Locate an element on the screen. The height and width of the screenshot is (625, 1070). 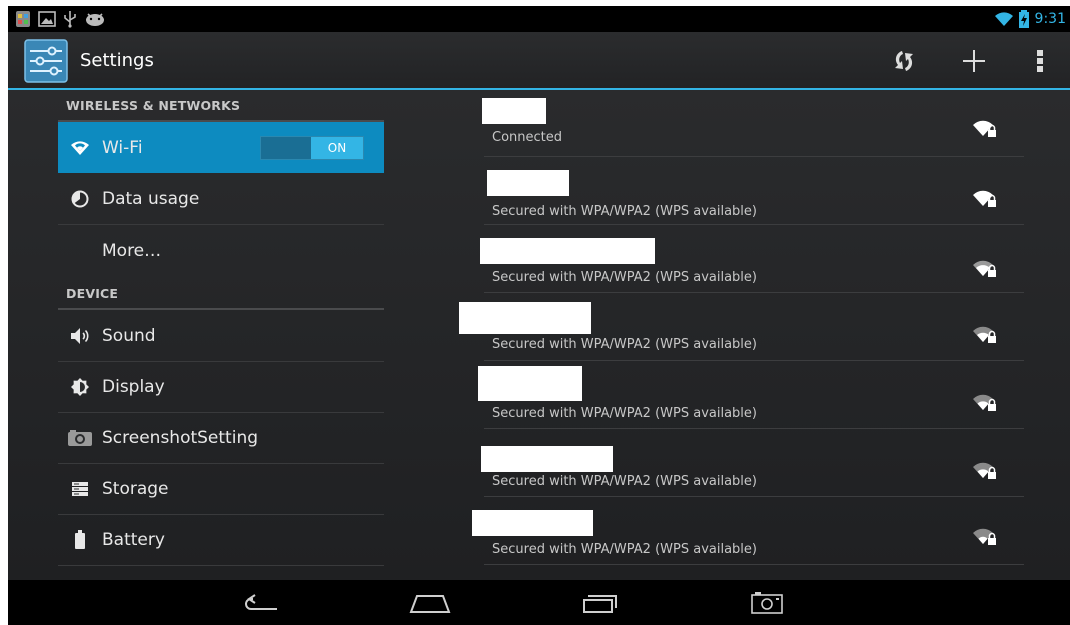
setting-item-label: Wi-Fi is located at coordinates (122, 147).